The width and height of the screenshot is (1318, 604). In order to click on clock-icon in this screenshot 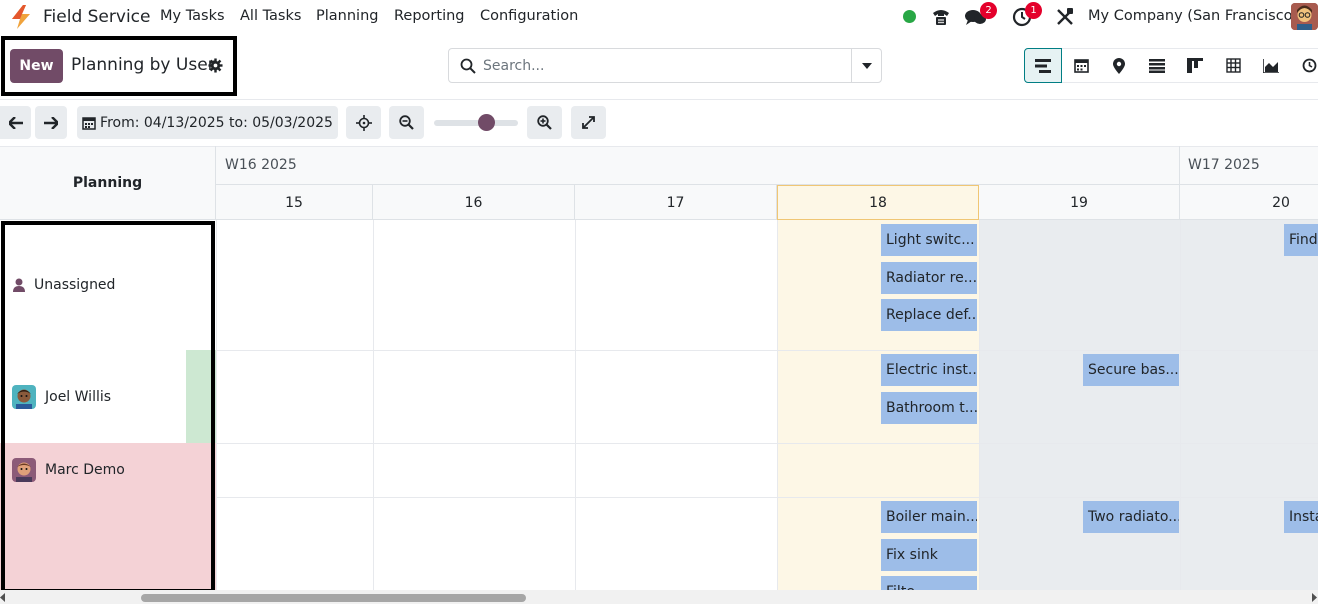, I will do `click(1309, 65)`.